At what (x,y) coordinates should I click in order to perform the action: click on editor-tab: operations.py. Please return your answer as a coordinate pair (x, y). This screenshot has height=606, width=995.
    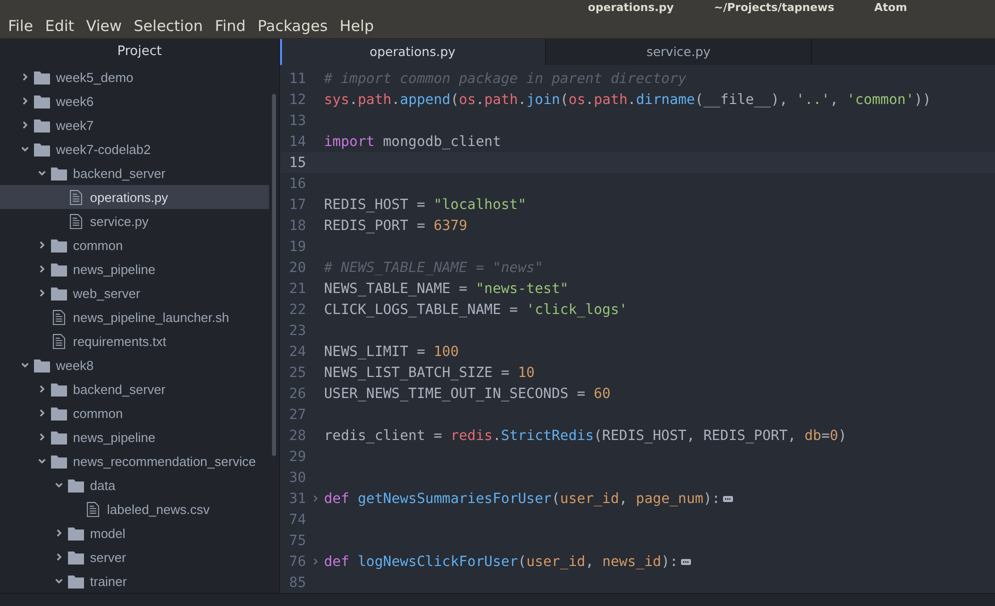
    Looking at the image, I should click on (413, 52).